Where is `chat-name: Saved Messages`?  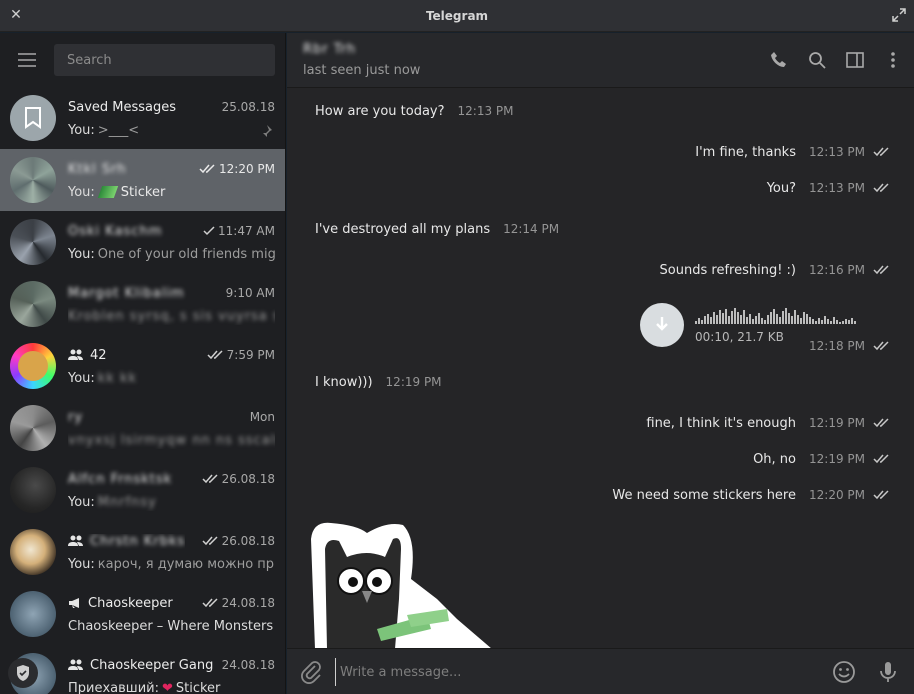
chat-name: Saved Messages is located at coordinates (122, 107).